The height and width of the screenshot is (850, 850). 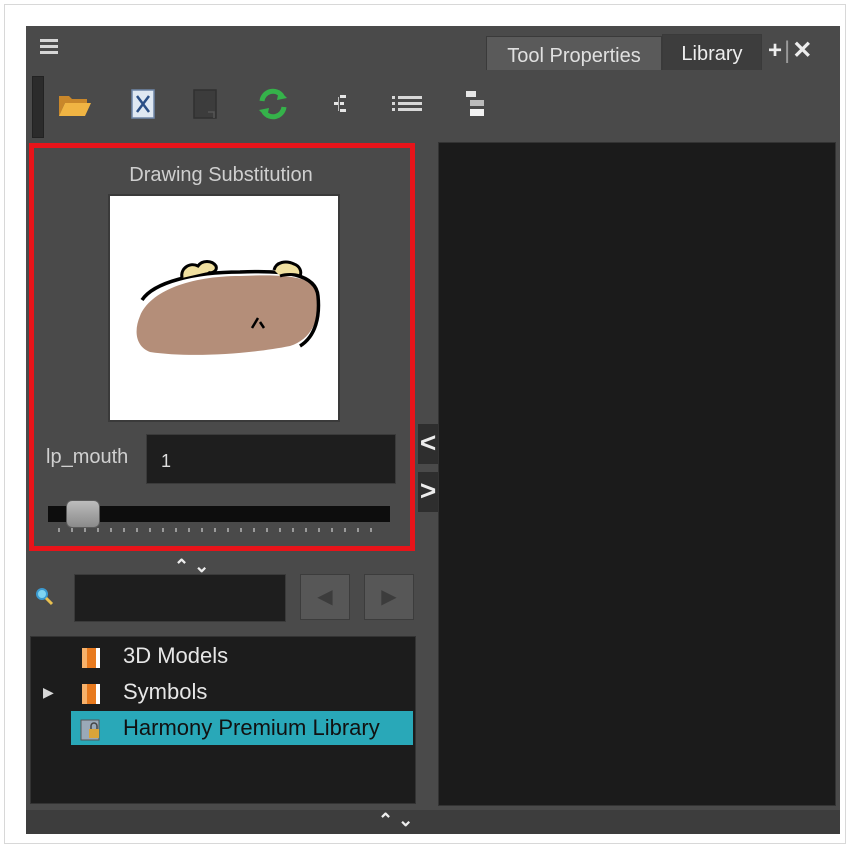 I want to click on drawing-layer-label: lp_mouth, so click(x=87, y=457).